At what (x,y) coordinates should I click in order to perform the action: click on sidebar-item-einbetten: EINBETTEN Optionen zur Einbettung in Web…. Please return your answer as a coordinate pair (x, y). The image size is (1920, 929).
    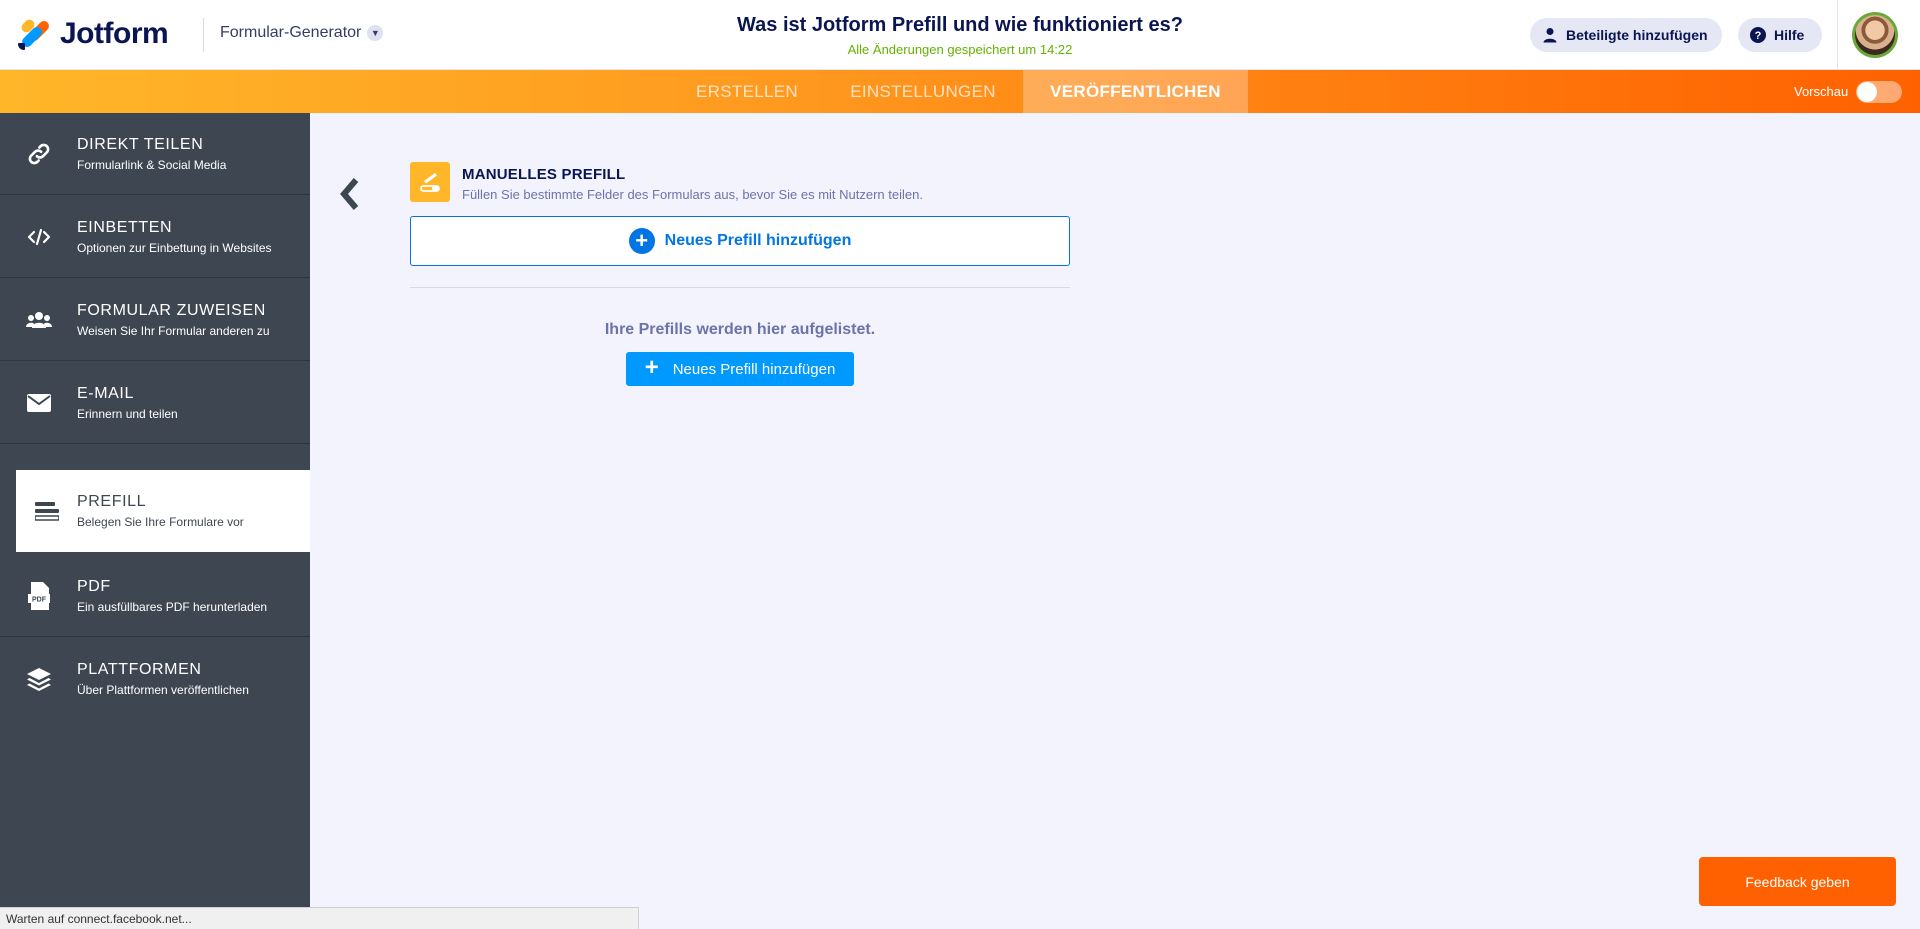
    Looking at the image, I should click on (155, 237).